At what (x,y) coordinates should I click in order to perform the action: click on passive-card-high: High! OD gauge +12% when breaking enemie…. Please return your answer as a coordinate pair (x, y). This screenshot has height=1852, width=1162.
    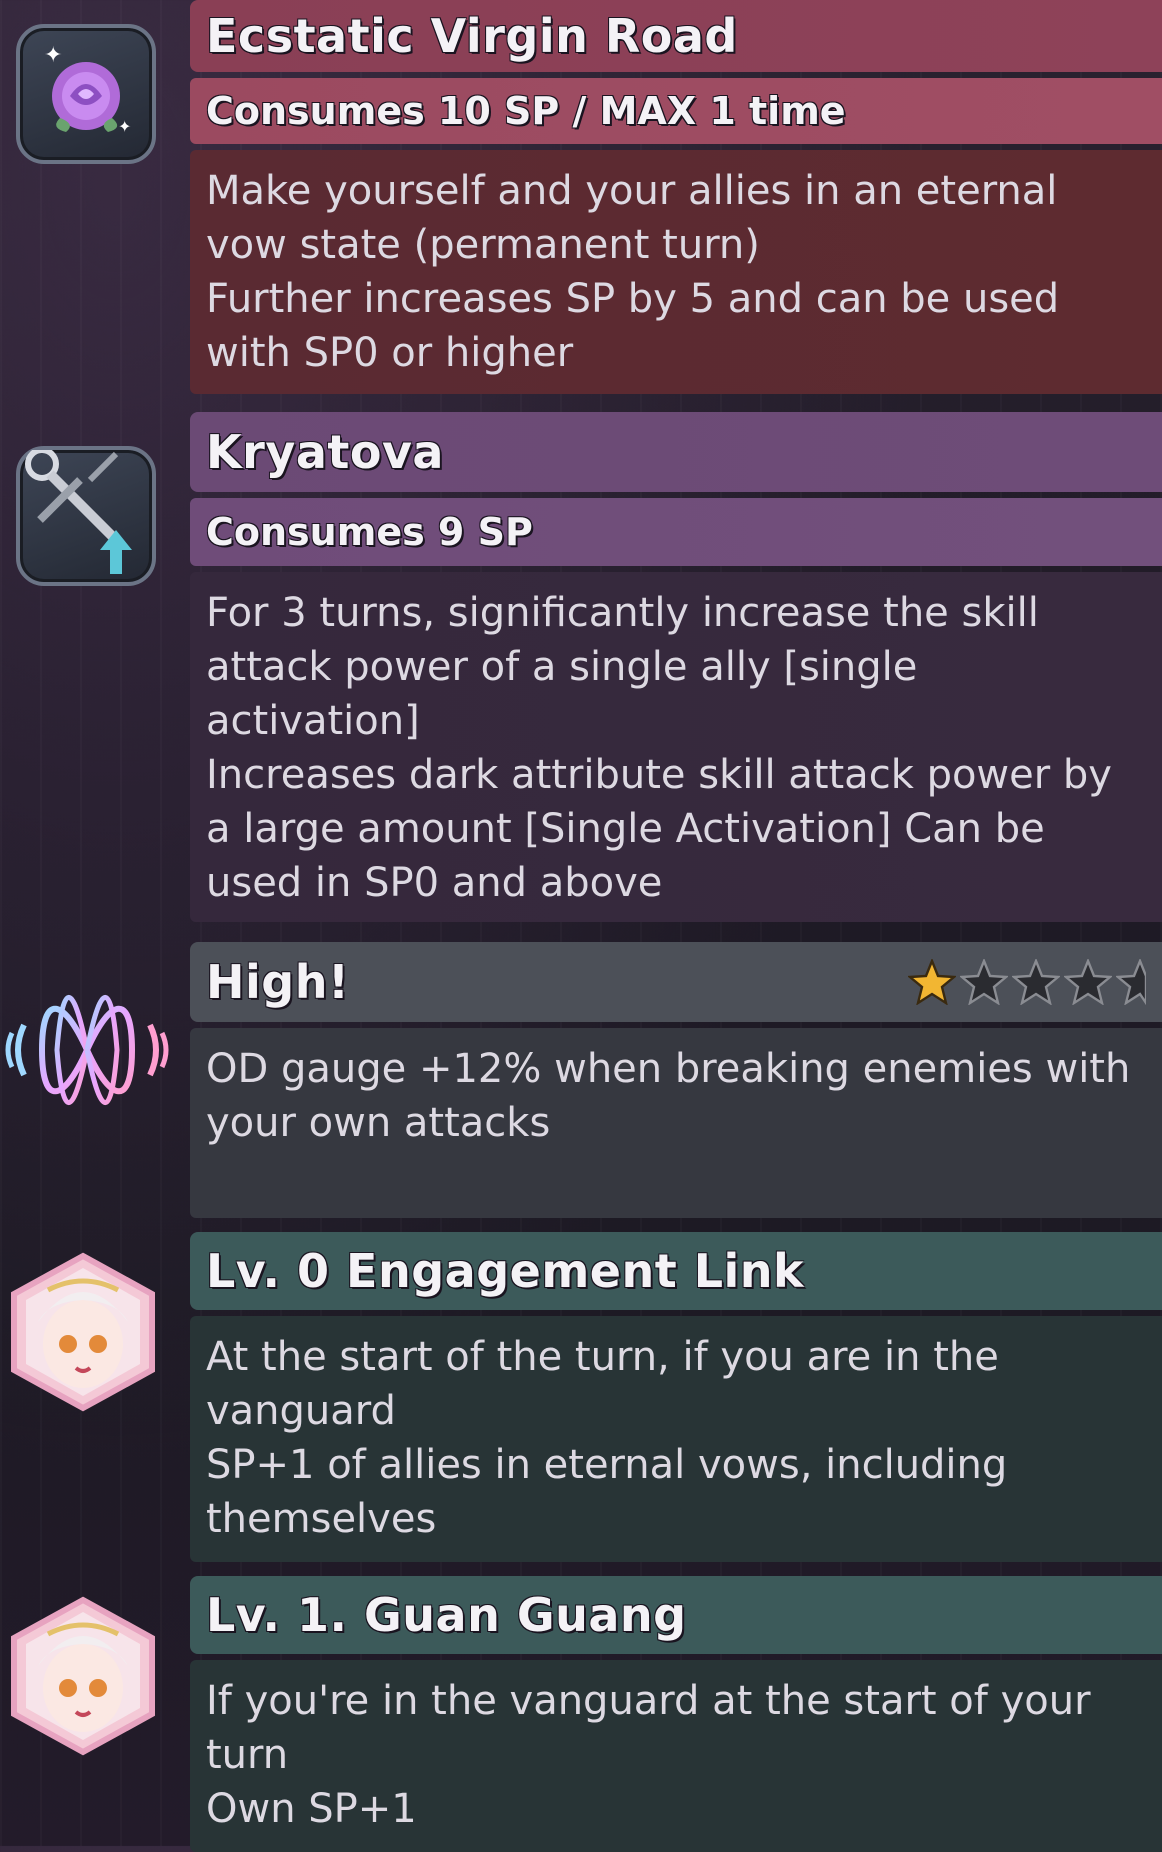
    Looking at the image, I should click on (676, 1080).